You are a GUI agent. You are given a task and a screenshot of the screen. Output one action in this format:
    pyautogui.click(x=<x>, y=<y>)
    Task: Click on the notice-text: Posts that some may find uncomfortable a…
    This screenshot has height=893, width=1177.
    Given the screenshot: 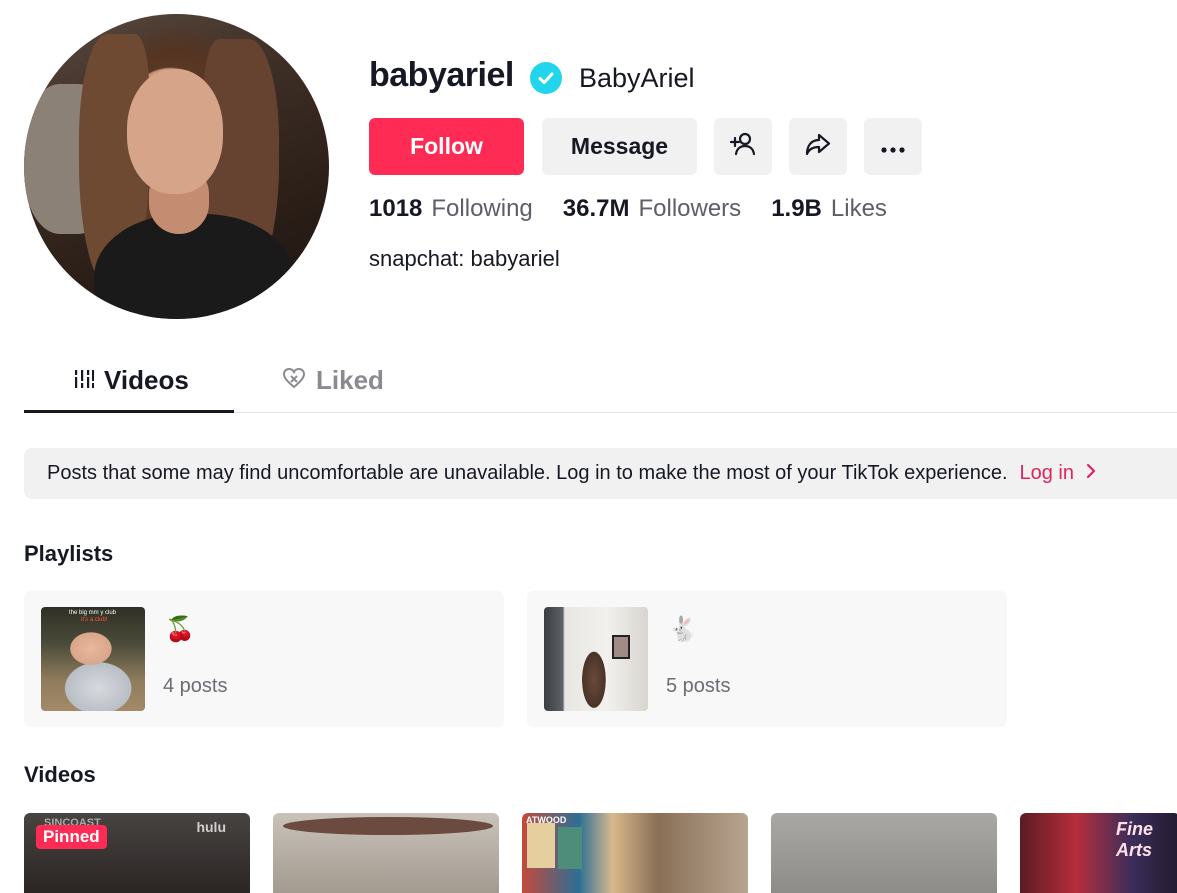 What is the action you would take?
    pyautogui.click(x=527, y=473)
    